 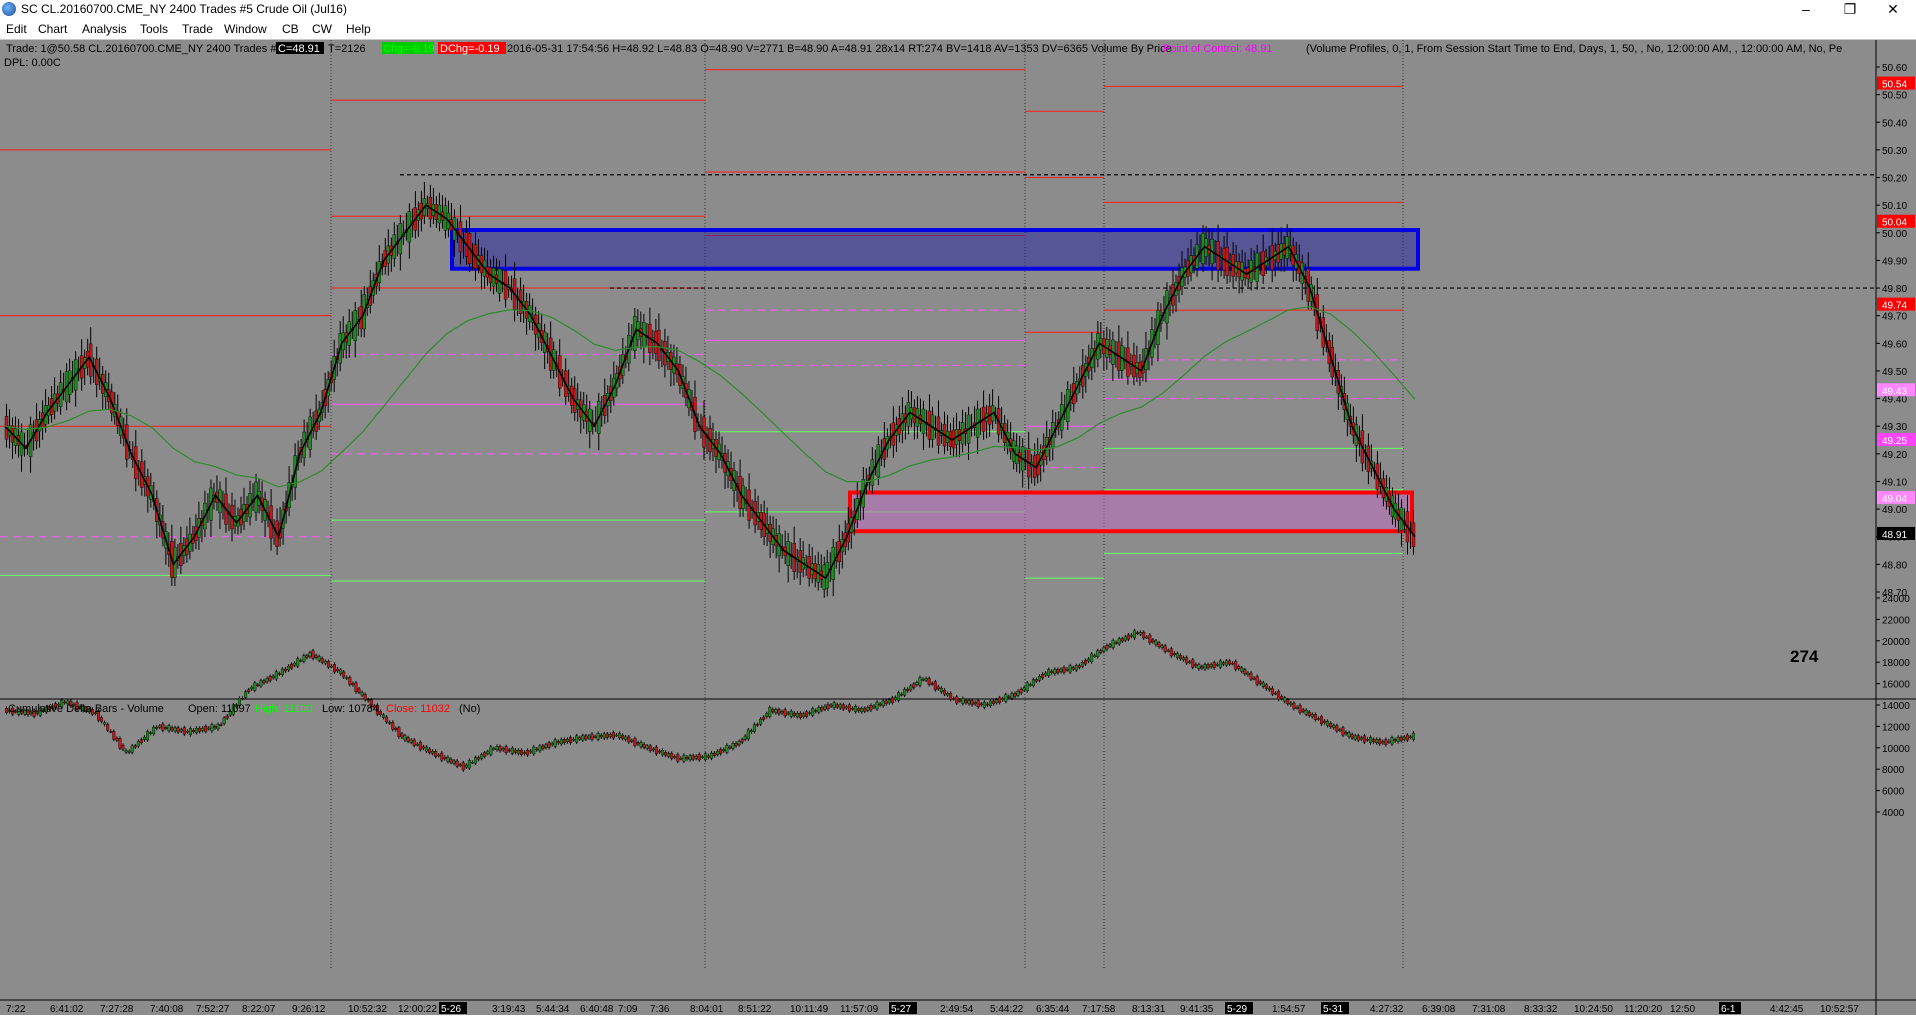 What do you see at coordinates (755, 1009) in the screenshot?
I see `time-axis-label: 8:51:22` at bounding box center [755, 1009].